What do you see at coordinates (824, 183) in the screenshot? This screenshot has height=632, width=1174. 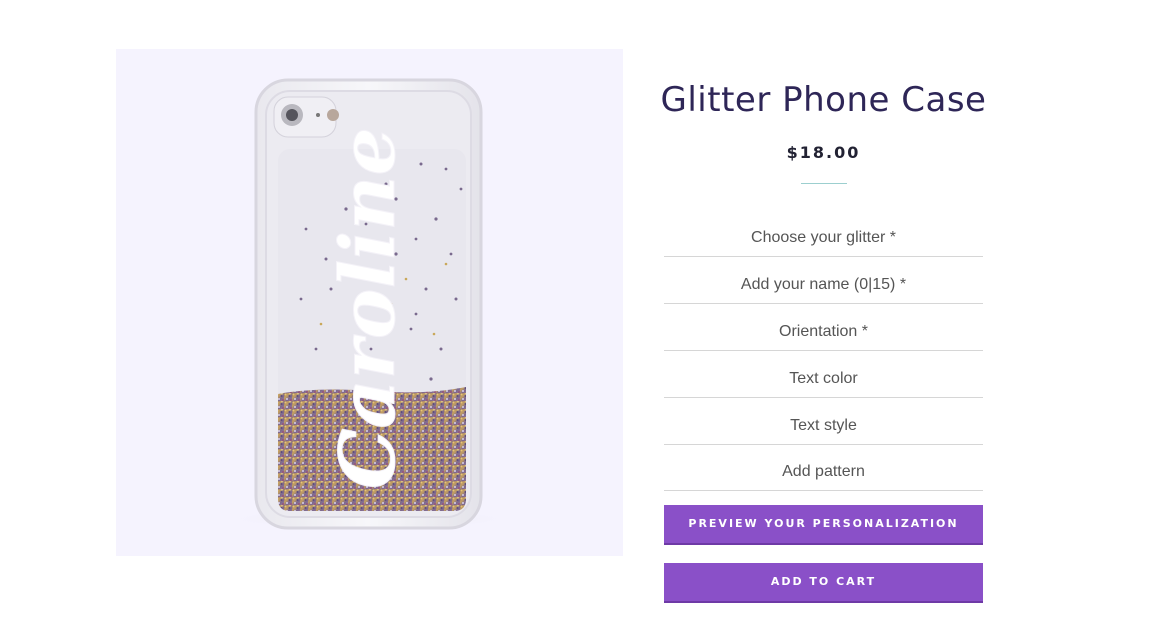 I see `title-divider` at bounding box center [824, 183].